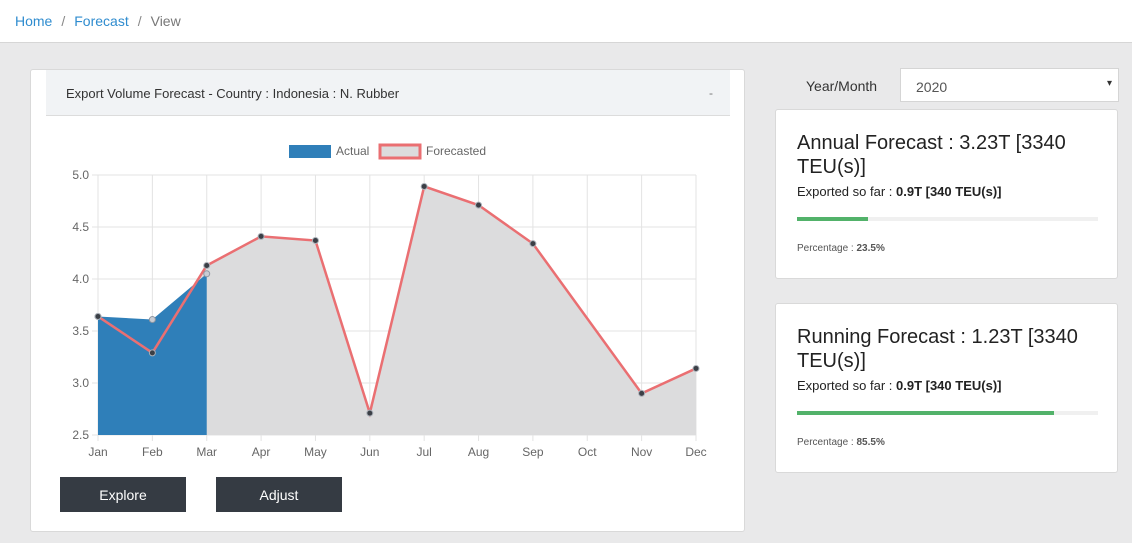 This screenshot has height=543, width=1132. What do you see at coordinates (123, 494) in the screenshot?
I see `explore-button: Explore` at bounding box center [123, 494].